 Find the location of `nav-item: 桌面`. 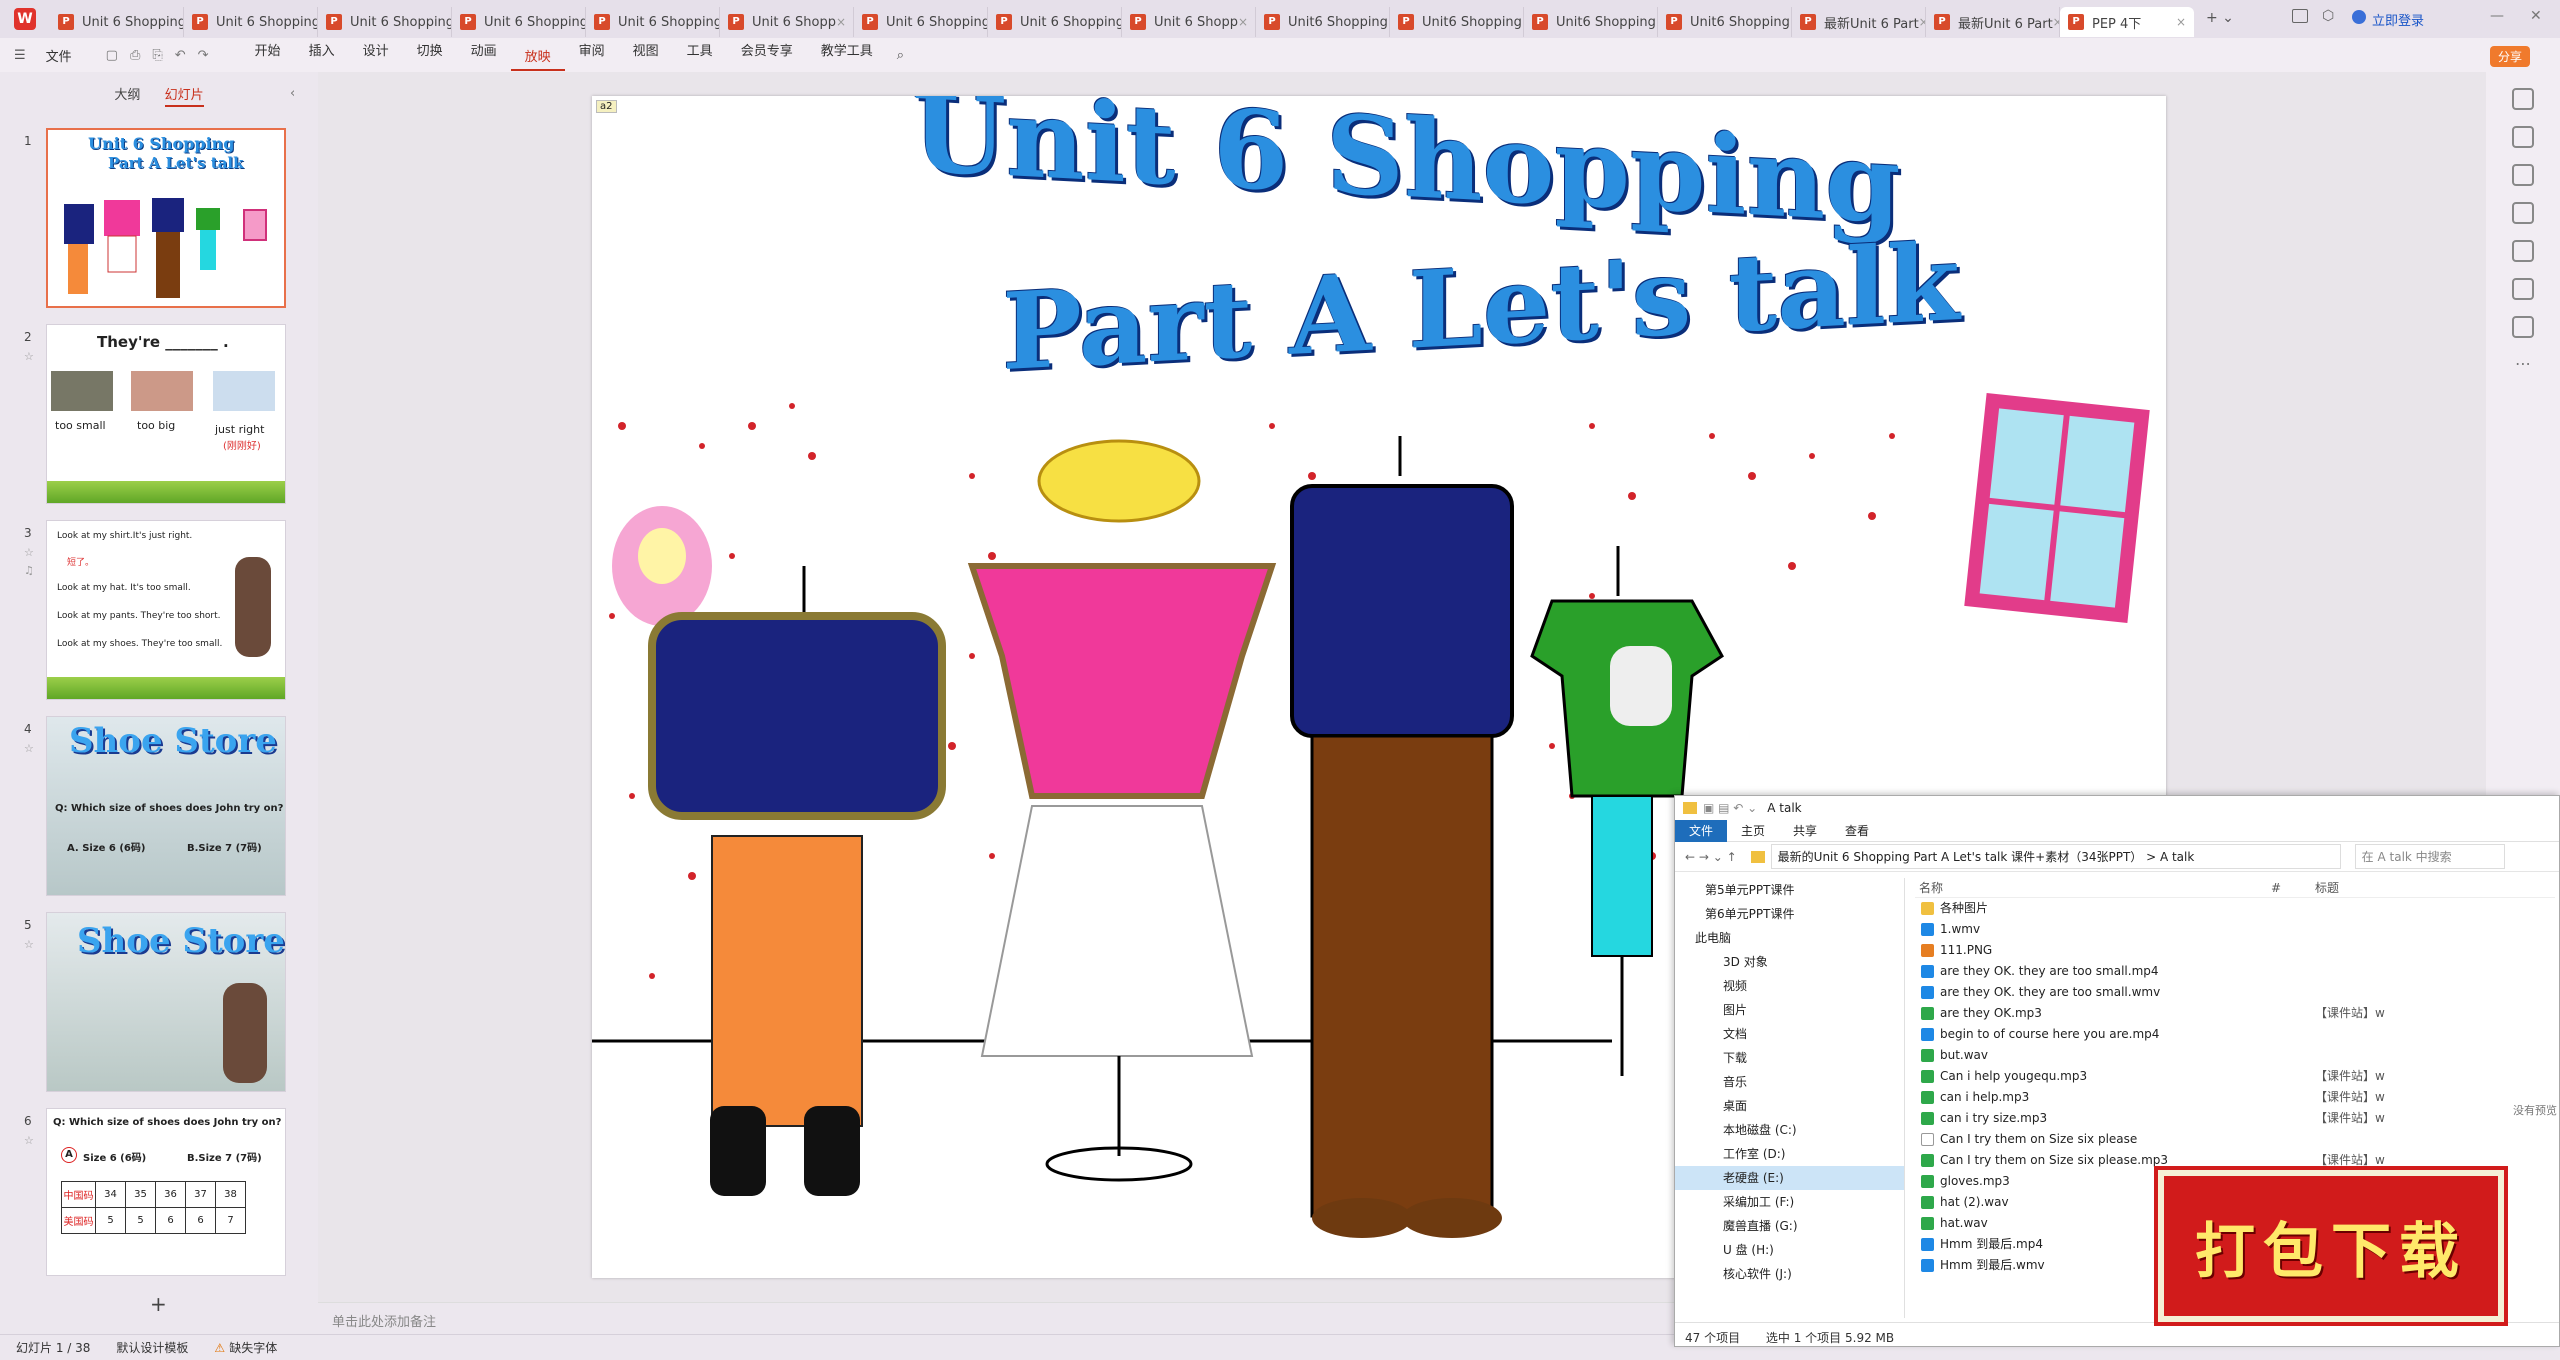

nav-item: 桌面 is located at coordinates (1789, 1106).